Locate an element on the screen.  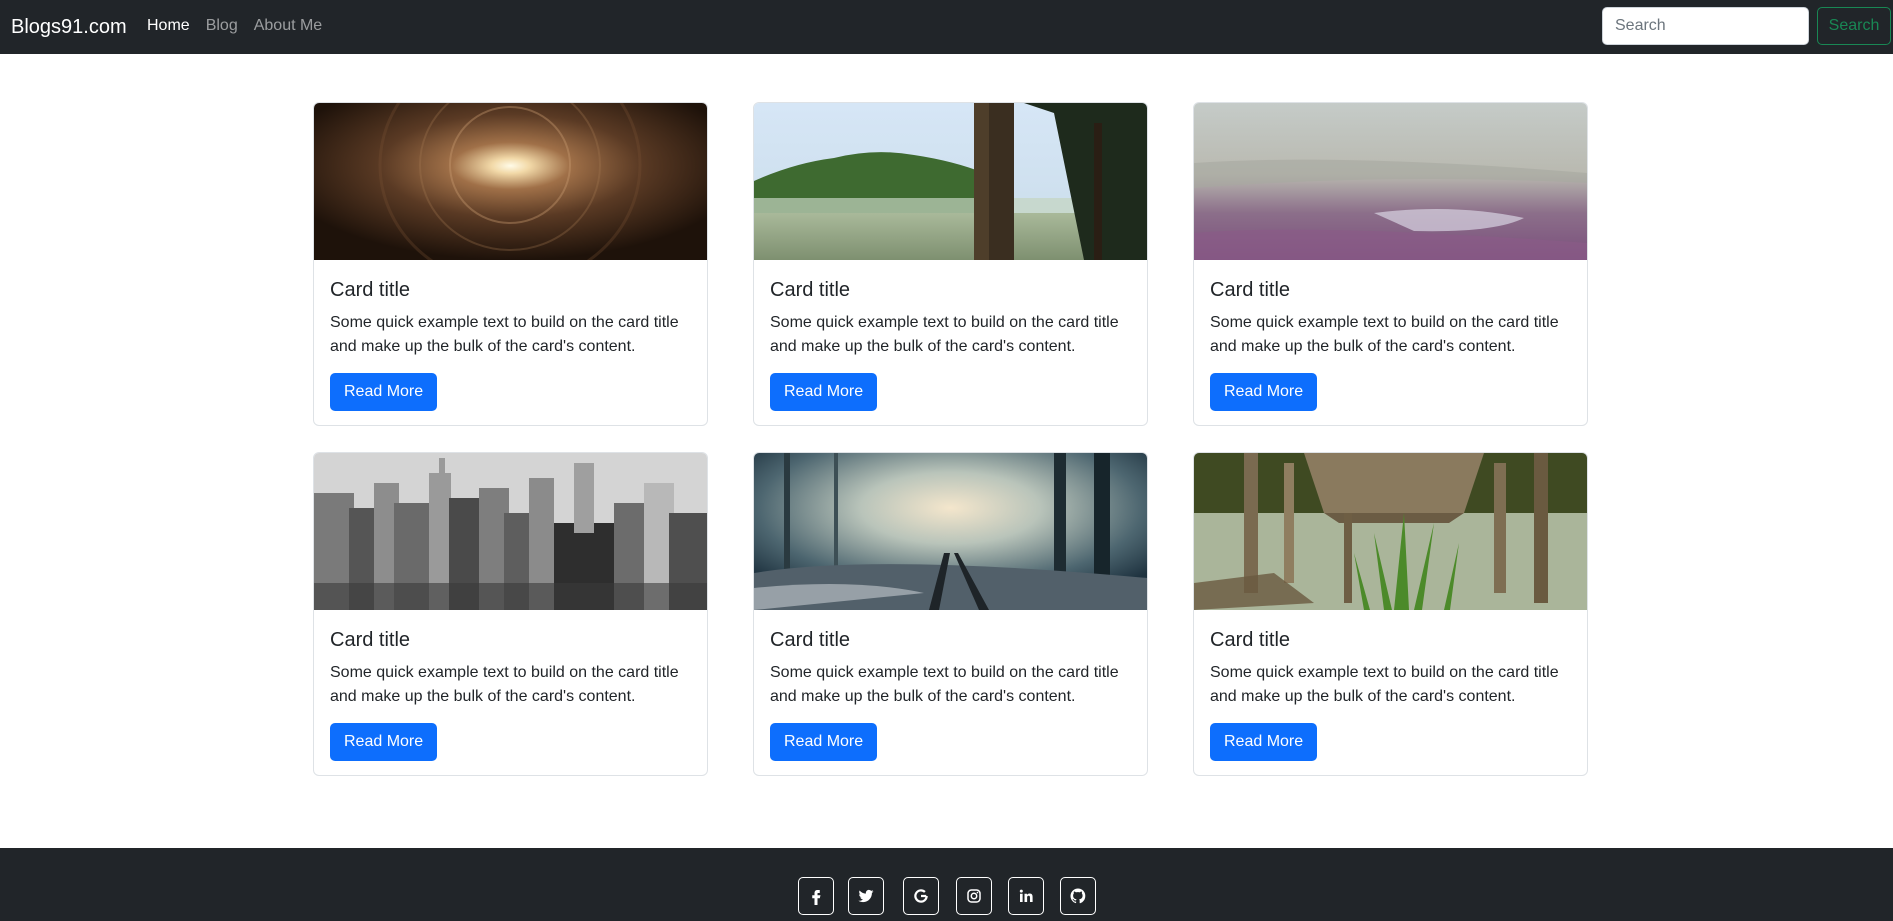
footer is located at coordinates (946, 884).